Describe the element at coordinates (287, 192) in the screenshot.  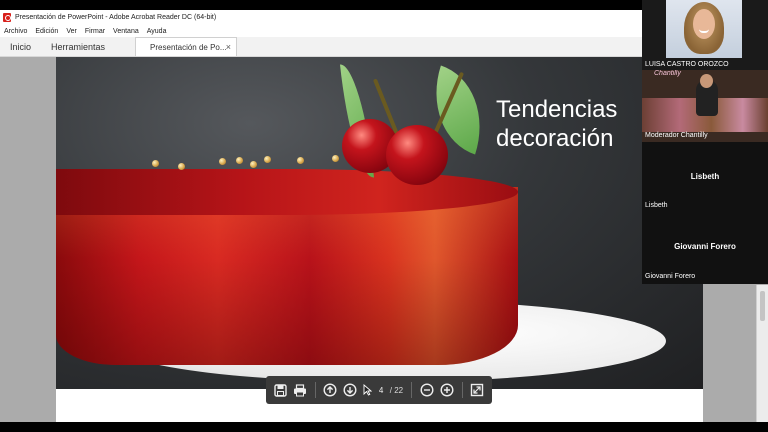
I see `cake-top` at that location.